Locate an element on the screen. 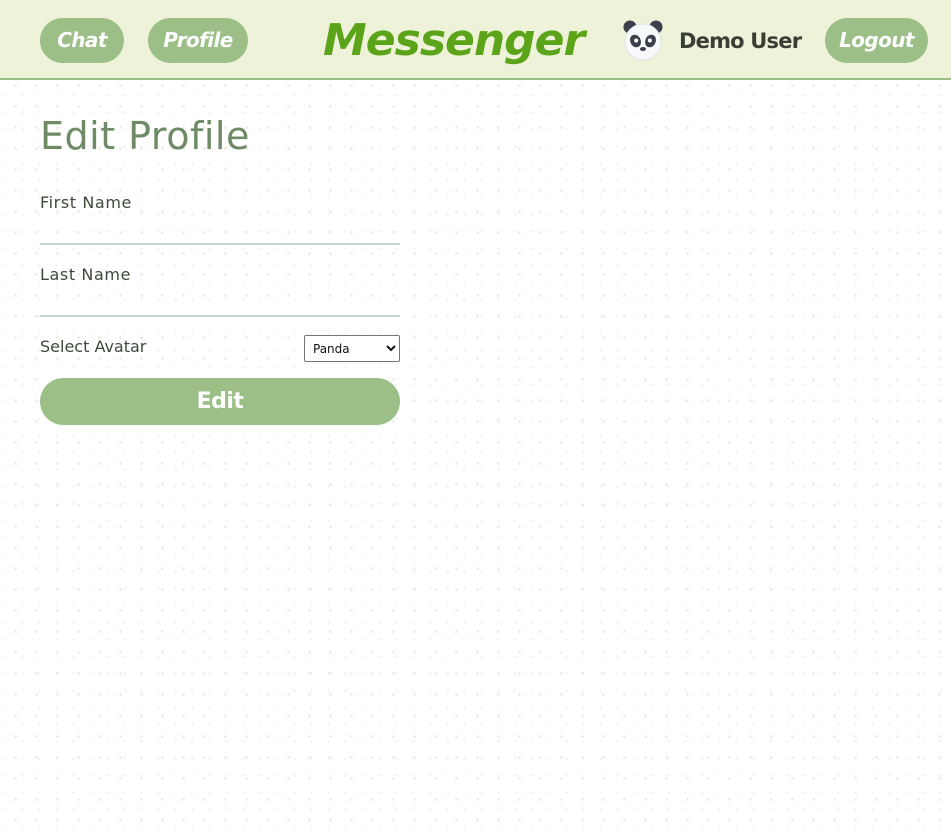 This screenshot has width=951, height=833. top-navbar: Chat Profile Messenger Demo User Logout is located at coordinates (475, 40).